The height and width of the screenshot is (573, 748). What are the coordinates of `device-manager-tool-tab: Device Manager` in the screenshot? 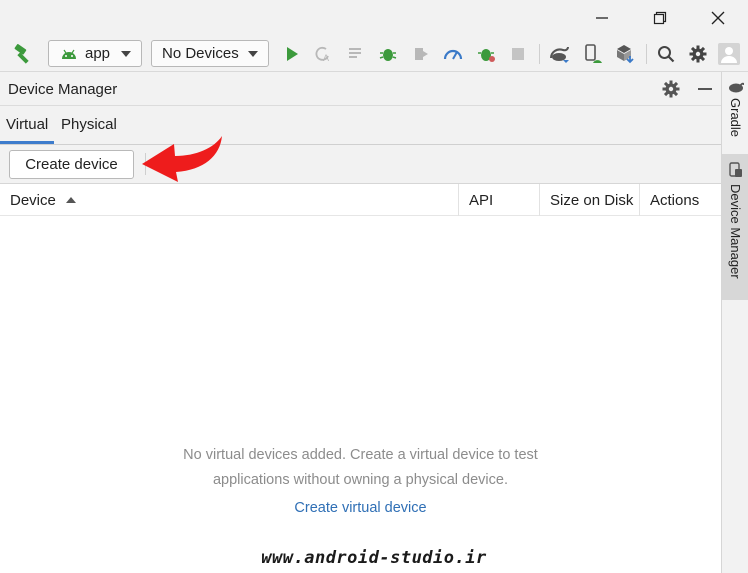 It's located at (735, 227).